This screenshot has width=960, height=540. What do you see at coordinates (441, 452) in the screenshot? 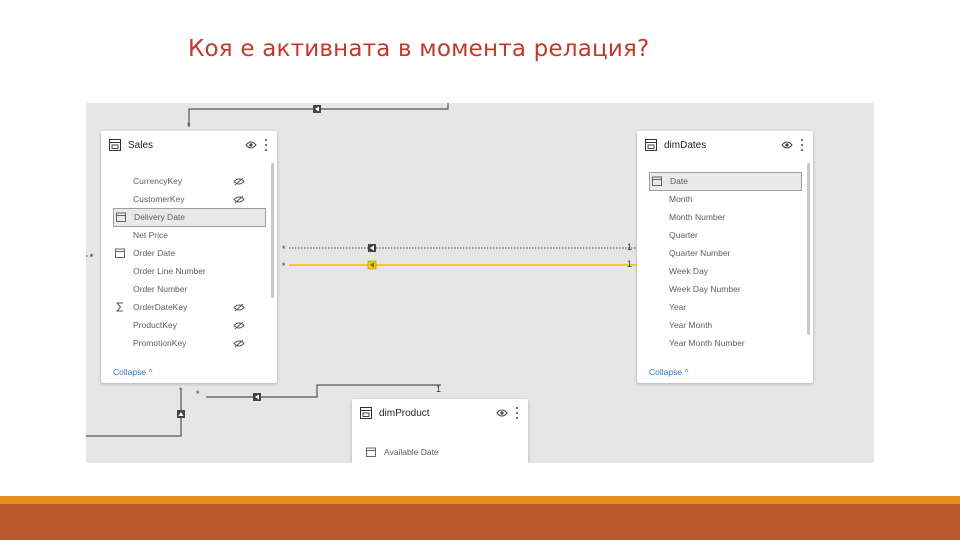
I see `field-available-date: Available Date` at bounding box center [441, 452].